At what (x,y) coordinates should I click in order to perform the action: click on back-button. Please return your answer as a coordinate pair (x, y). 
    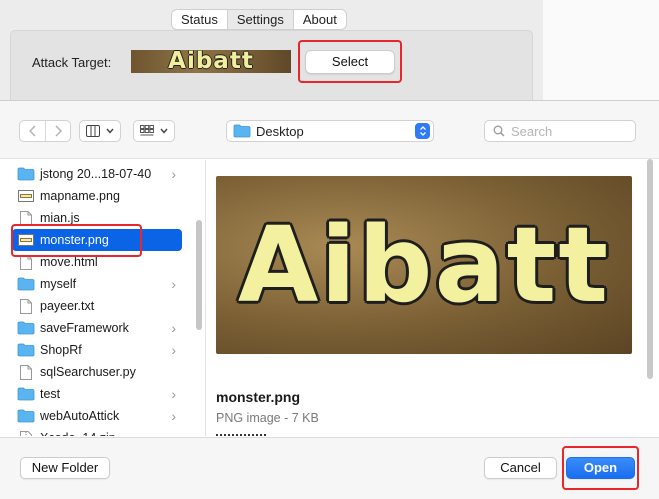
    Looking at the image, I should click on (32, 131).